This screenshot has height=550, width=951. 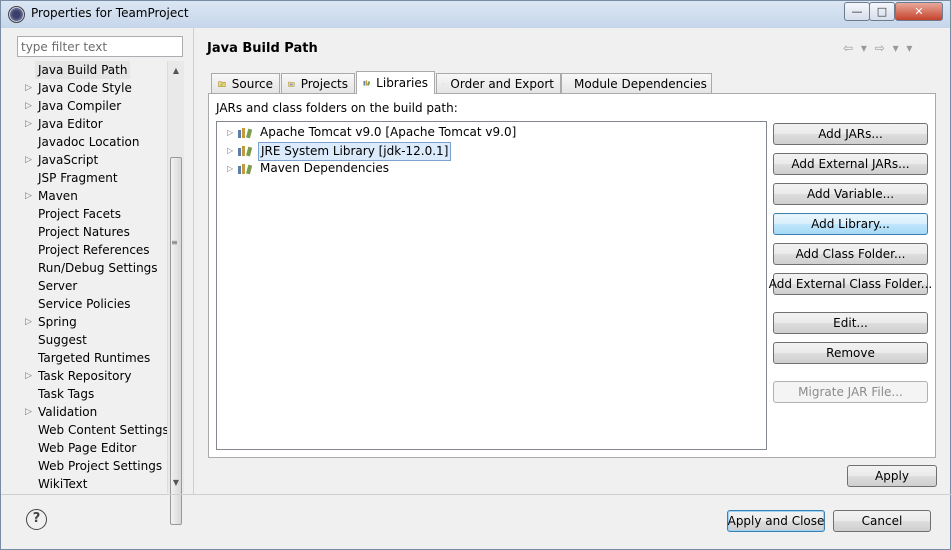 I want to click on tree-item: Targeted Runtimes, so click(x=92, y=358).